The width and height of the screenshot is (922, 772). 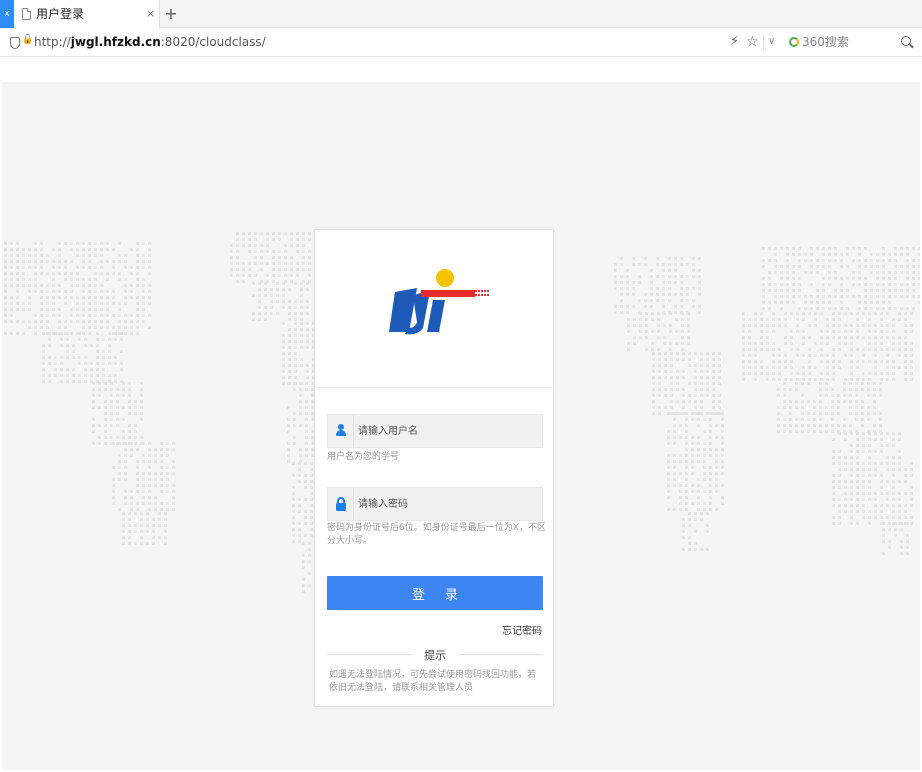 I want to click on username-field, so click(x=435, y=431).